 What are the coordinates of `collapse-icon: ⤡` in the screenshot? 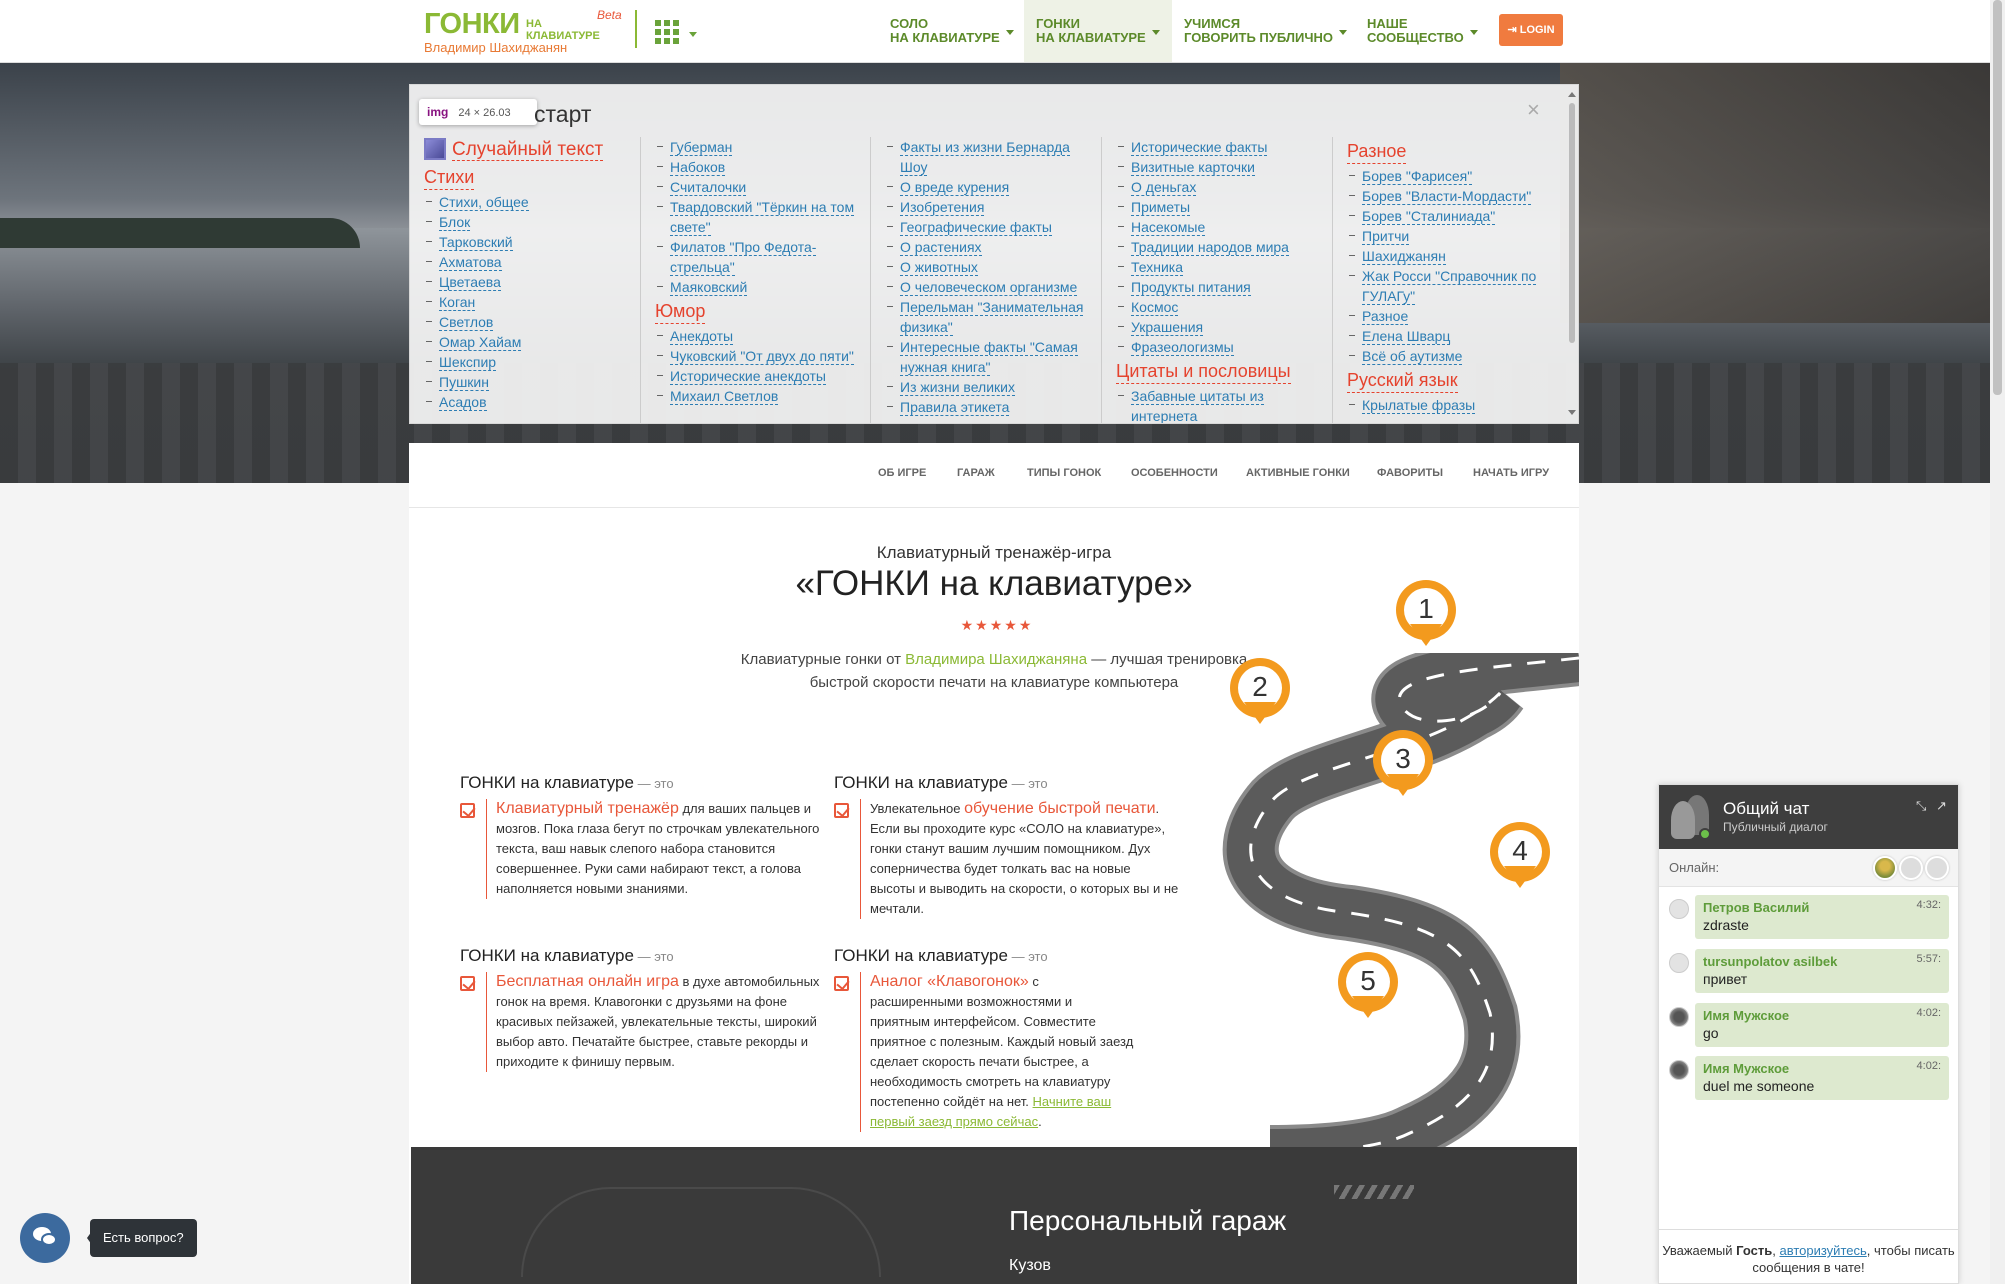 It's located at (1923, 806).